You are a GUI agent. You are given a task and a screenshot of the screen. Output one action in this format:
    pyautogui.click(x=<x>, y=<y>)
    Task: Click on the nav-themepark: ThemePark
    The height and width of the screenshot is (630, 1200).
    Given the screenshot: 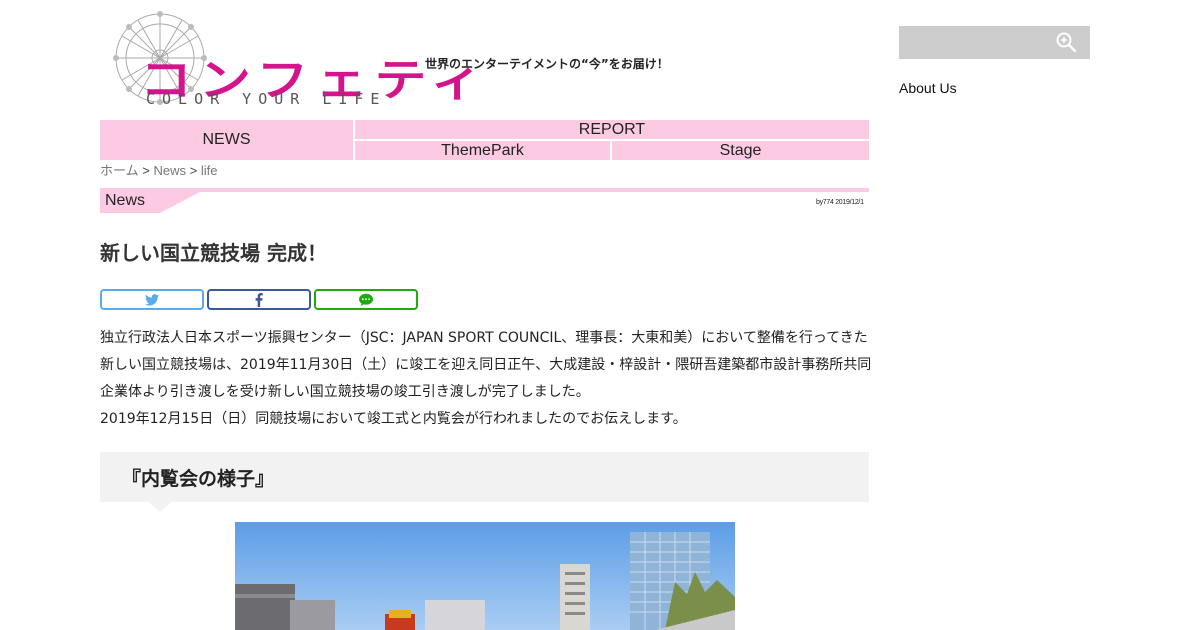 What is the action you would take?
    pyautogui.click(x=482, y=150)
    